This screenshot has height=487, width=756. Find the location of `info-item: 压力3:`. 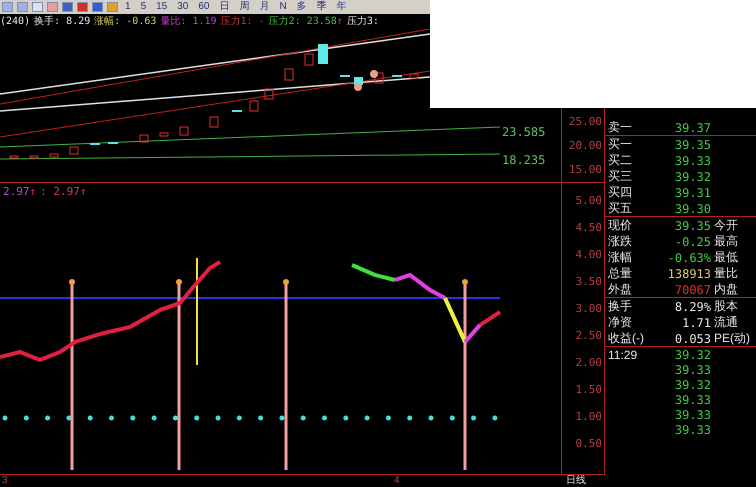

info-item: 压力3: is located at coordinates (362, 21).